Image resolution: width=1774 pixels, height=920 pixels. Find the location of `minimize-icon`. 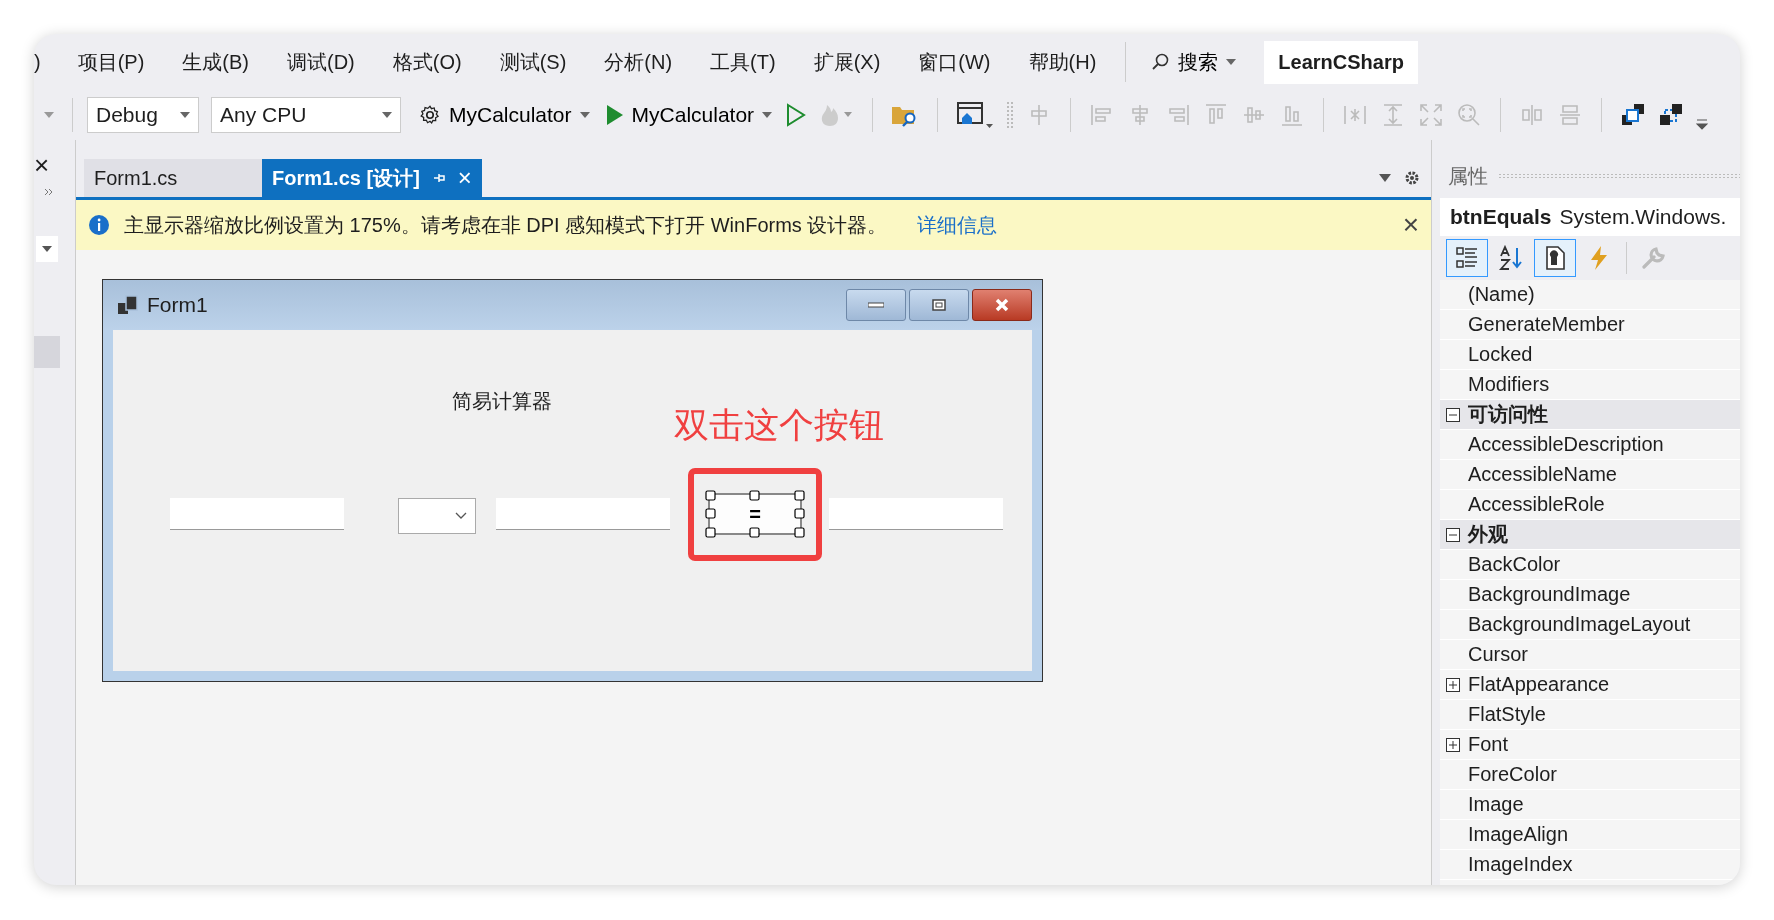

minimize-icon is located at coordinates (876, 305).